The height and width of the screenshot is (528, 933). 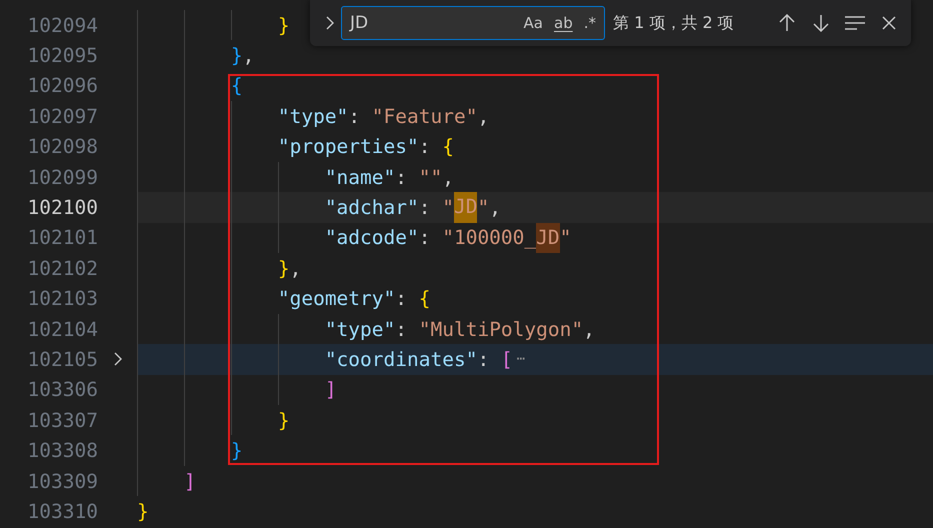 I want to click on line-number: 102104, so click(x=62, y=329).